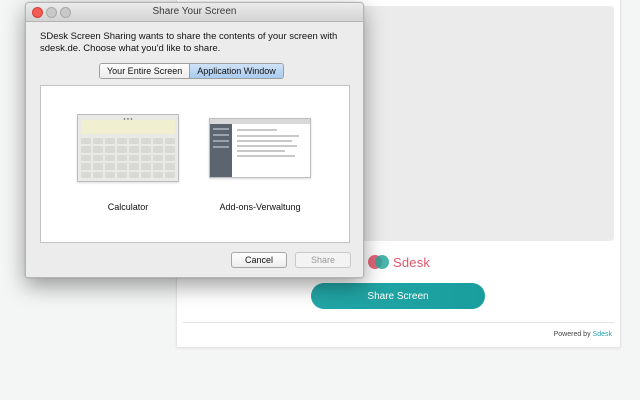 This screenshot has width=640, height=400. I want to click on addons-thumbnail, so click(260, 148).